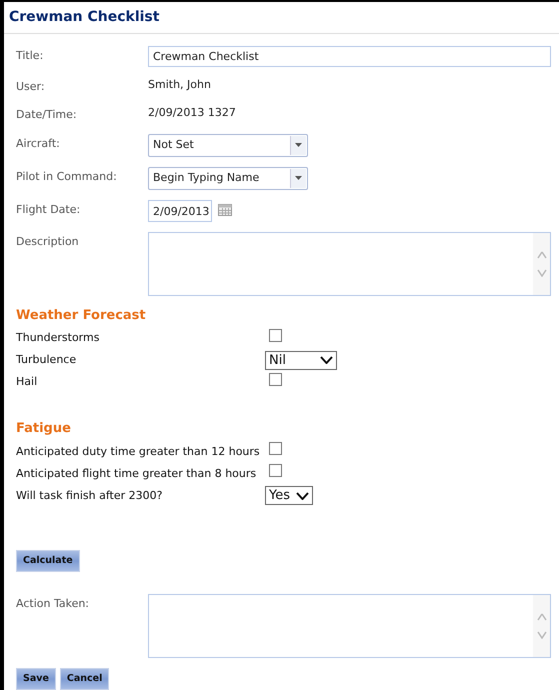  I want to click on action-button: Save, so click(36, 679).